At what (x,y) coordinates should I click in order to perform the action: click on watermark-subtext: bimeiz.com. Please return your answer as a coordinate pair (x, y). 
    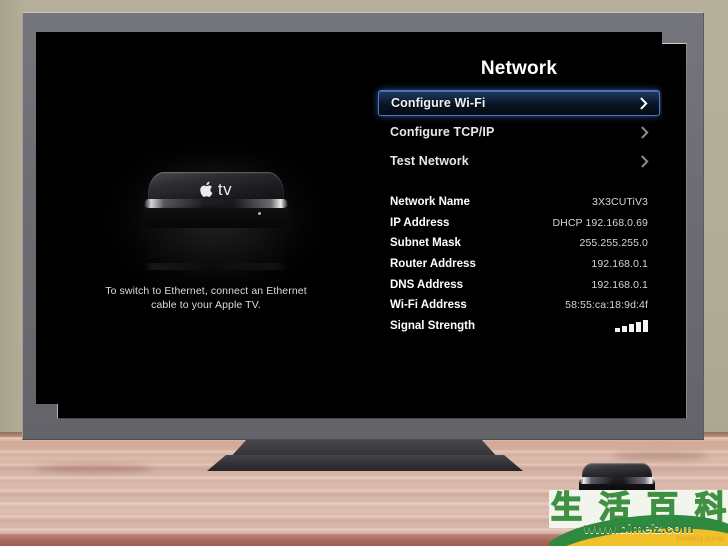
    Looking at the image, I should click on (700, 538).